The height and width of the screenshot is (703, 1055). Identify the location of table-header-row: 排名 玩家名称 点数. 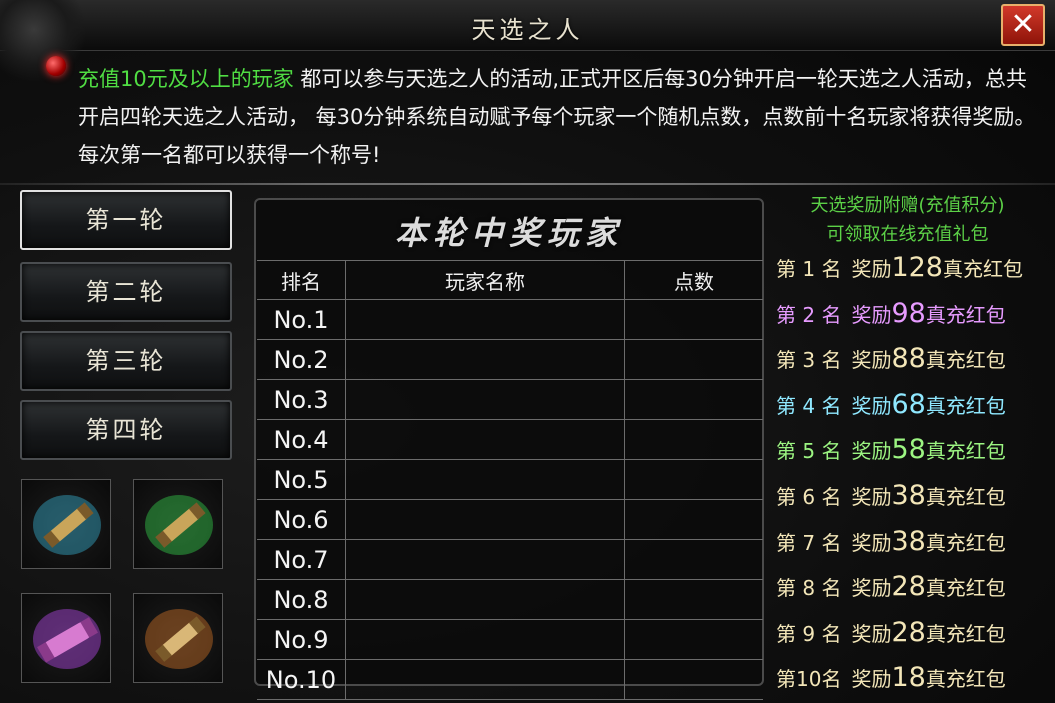
(510, 280).